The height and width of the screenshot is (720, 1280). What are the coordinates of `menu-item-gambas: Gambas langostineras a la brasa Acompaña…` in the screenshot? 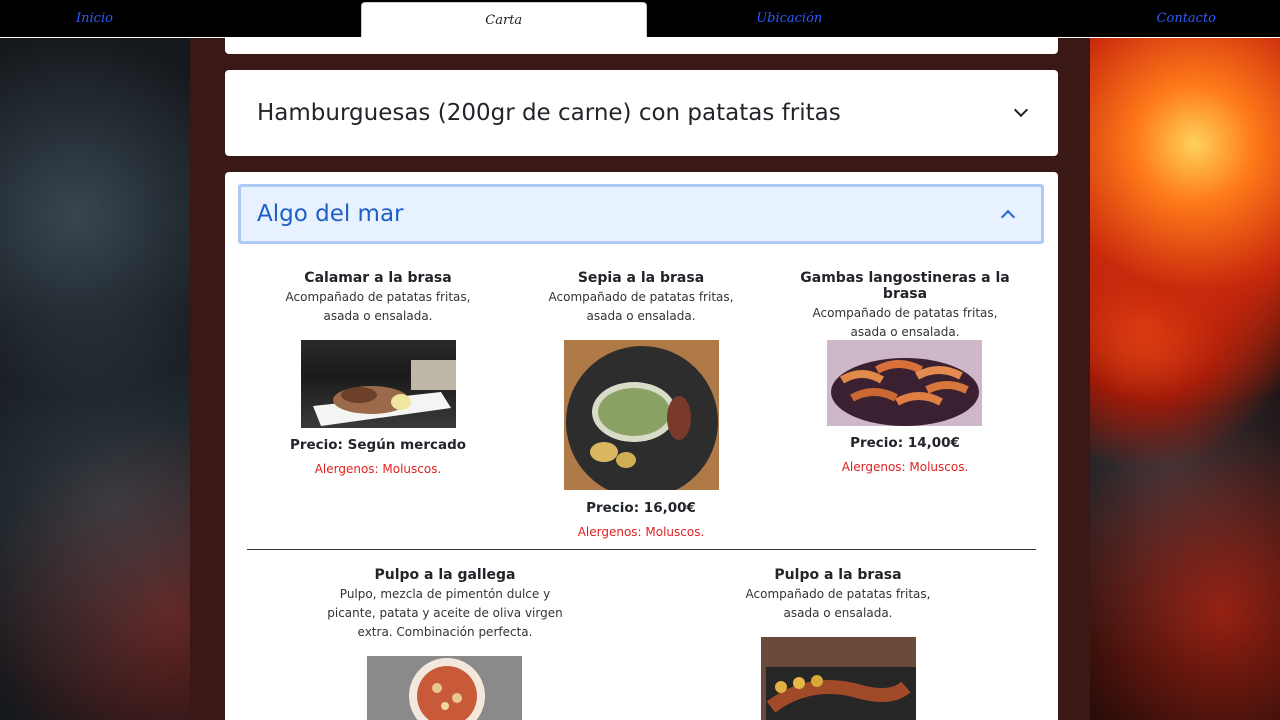 It's located at (905, 306).